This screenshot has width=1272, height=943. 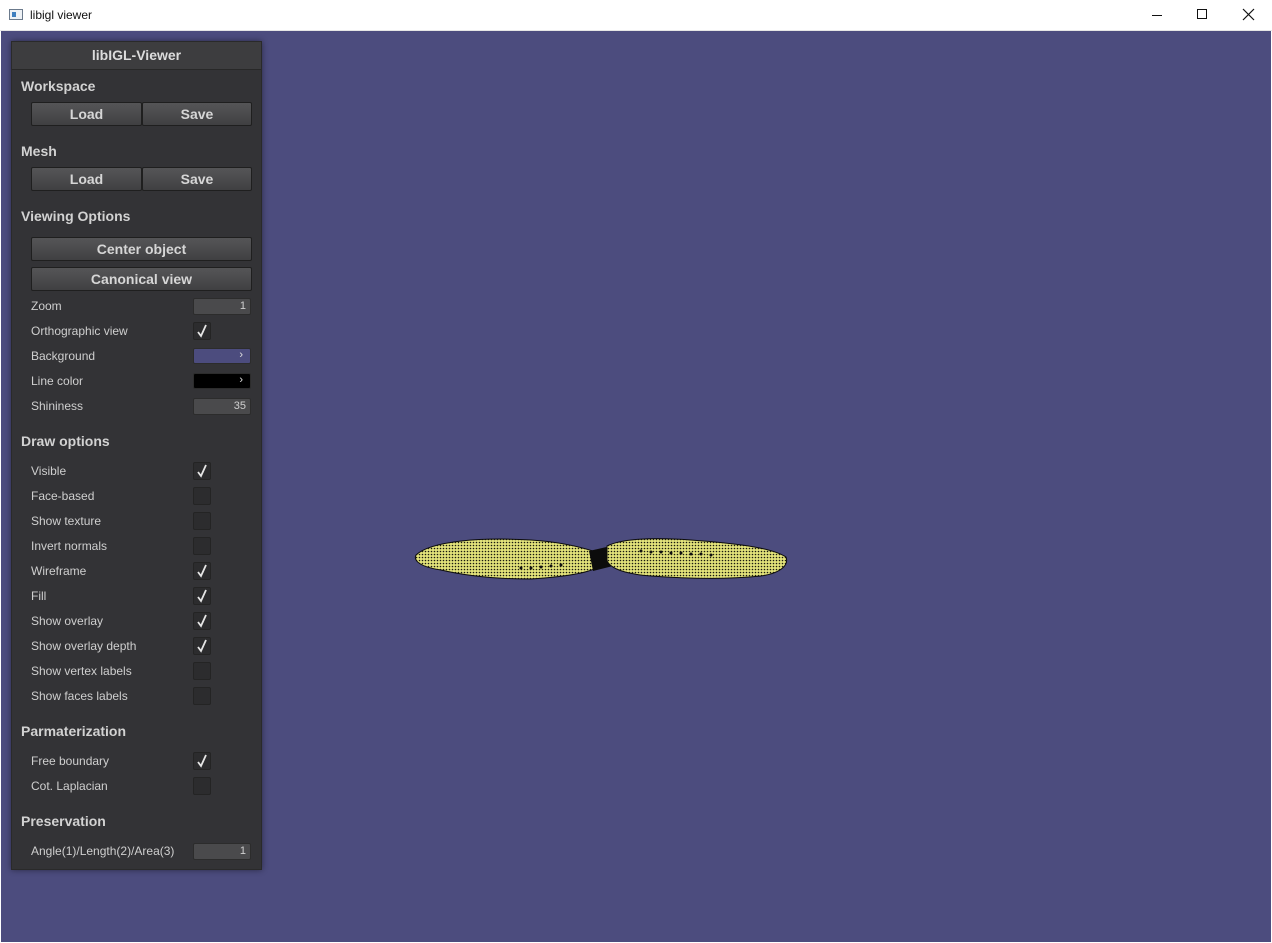 What do you see at coordinates (63, 821) in the screenshot?
I see `preservation-heading: Preservation` at bounding box center [63, 821].